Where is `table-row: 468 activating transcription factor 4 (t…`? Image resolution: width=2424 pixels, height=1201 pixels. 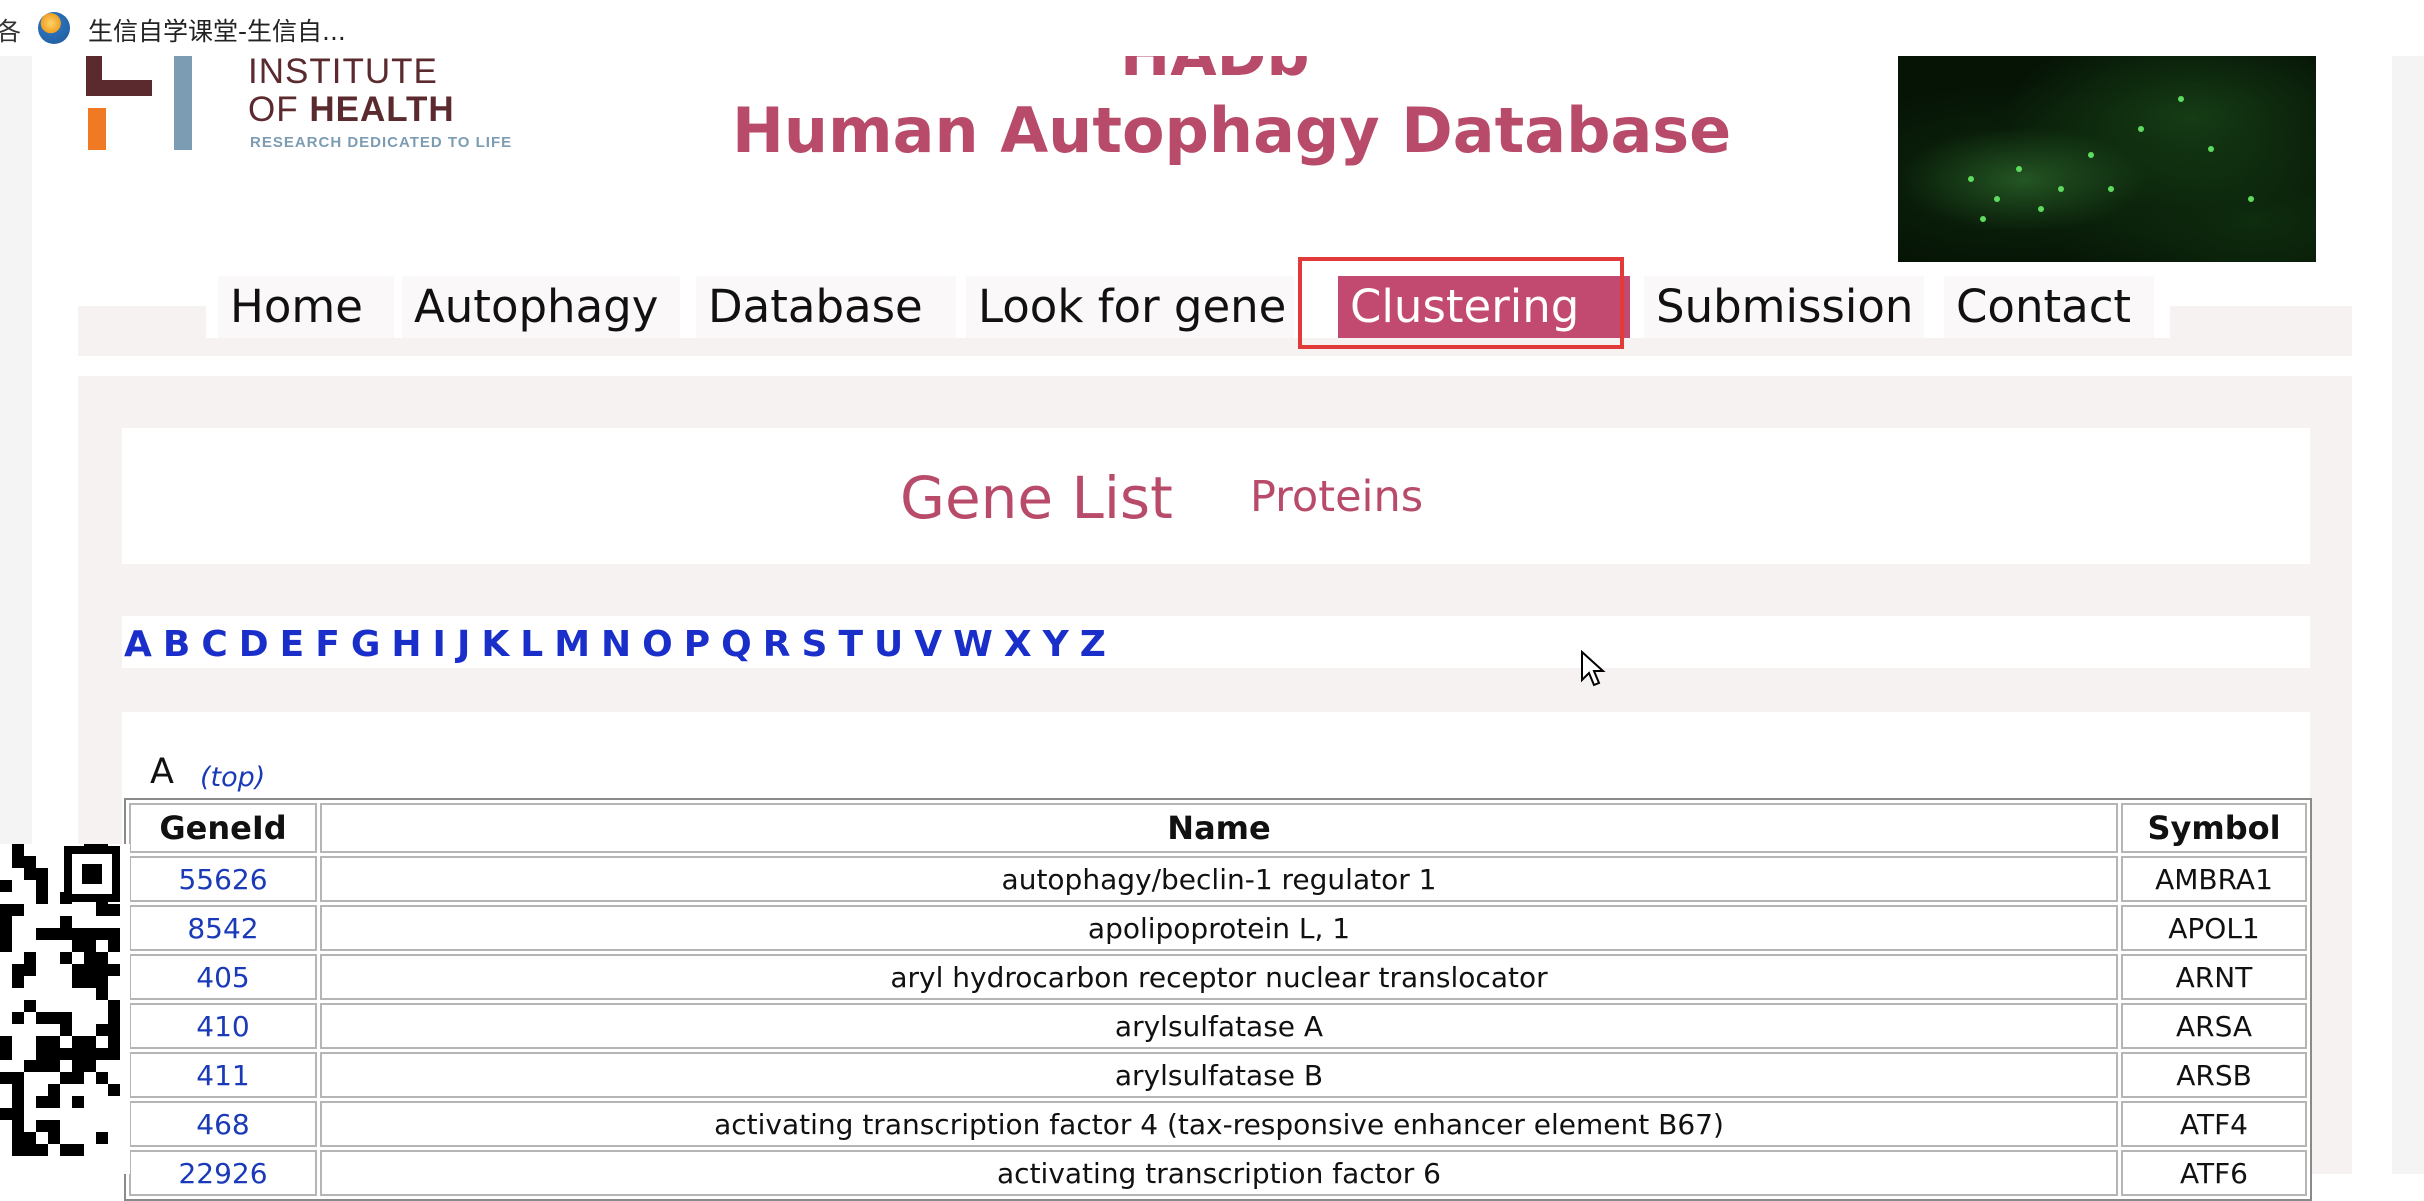
table-row: 468 activating transcription factor 4 (t… is located at coordinates (1218, 1124).